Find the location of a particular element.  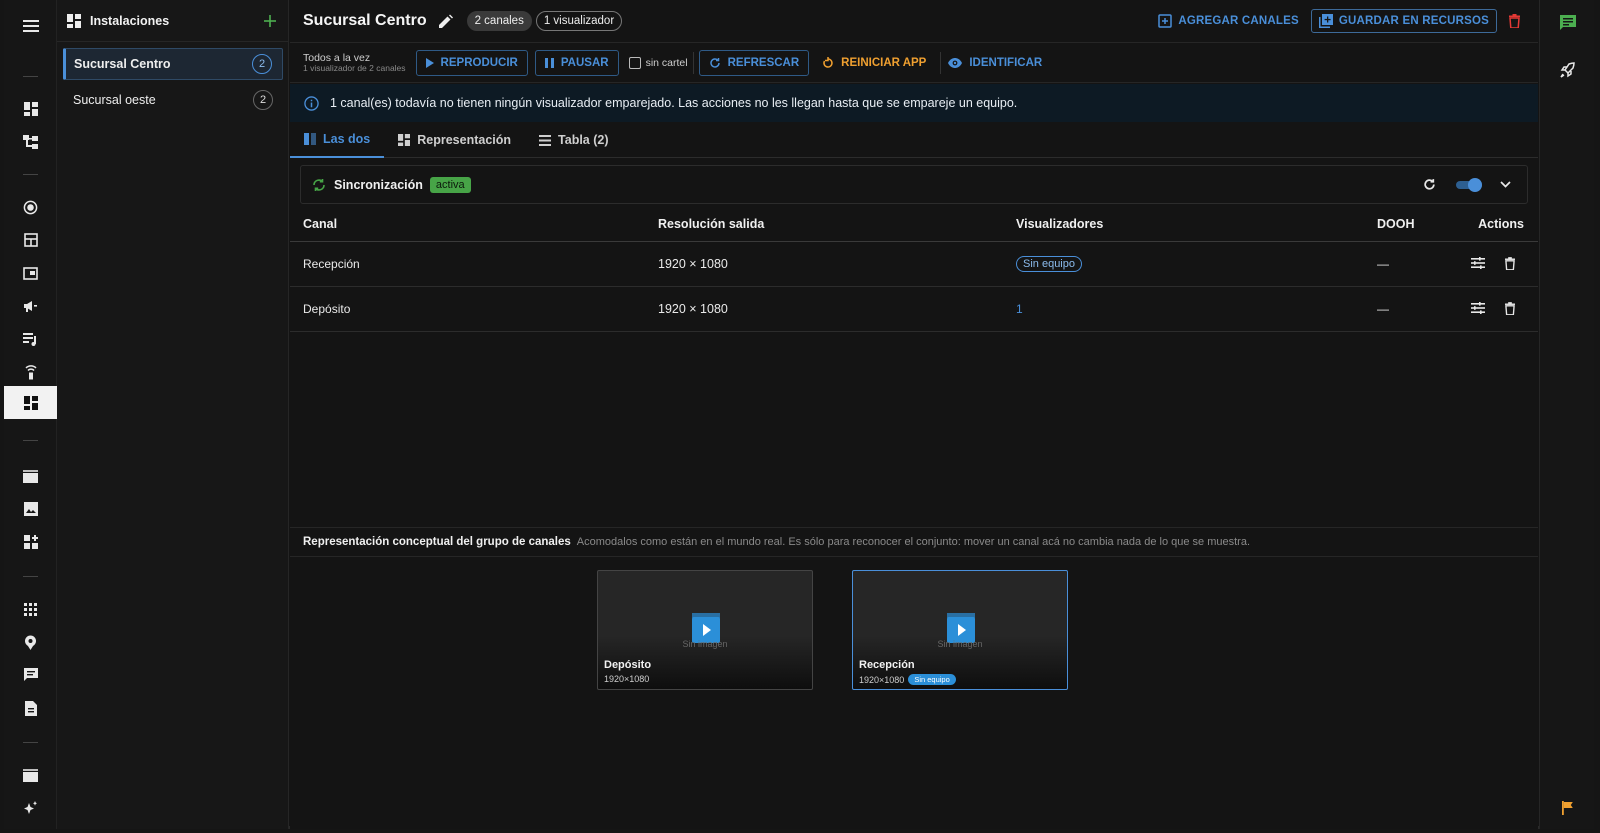

target-icon is located at coordinates (30, 207).